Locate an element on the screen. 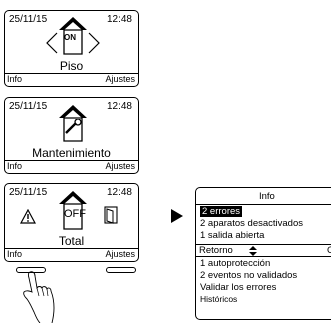 This screenshot has height=323, width=331. up-down-arrow-icon is located at coordinates (253, 251).